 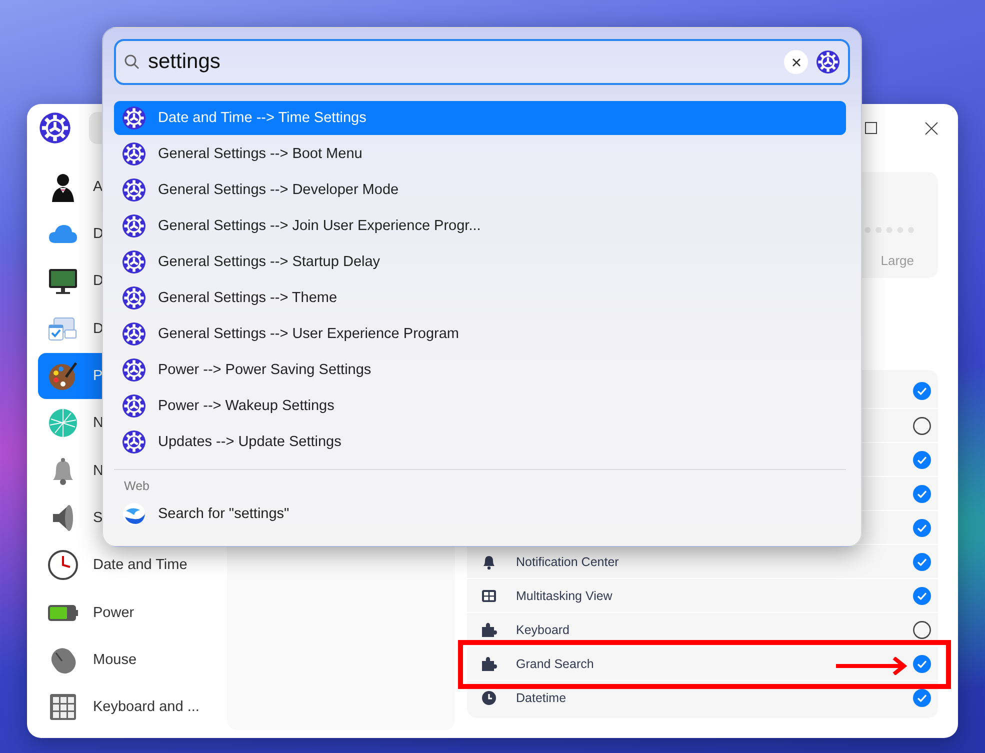 I want to click on slider-label: Large, so click(x=897, y=260).